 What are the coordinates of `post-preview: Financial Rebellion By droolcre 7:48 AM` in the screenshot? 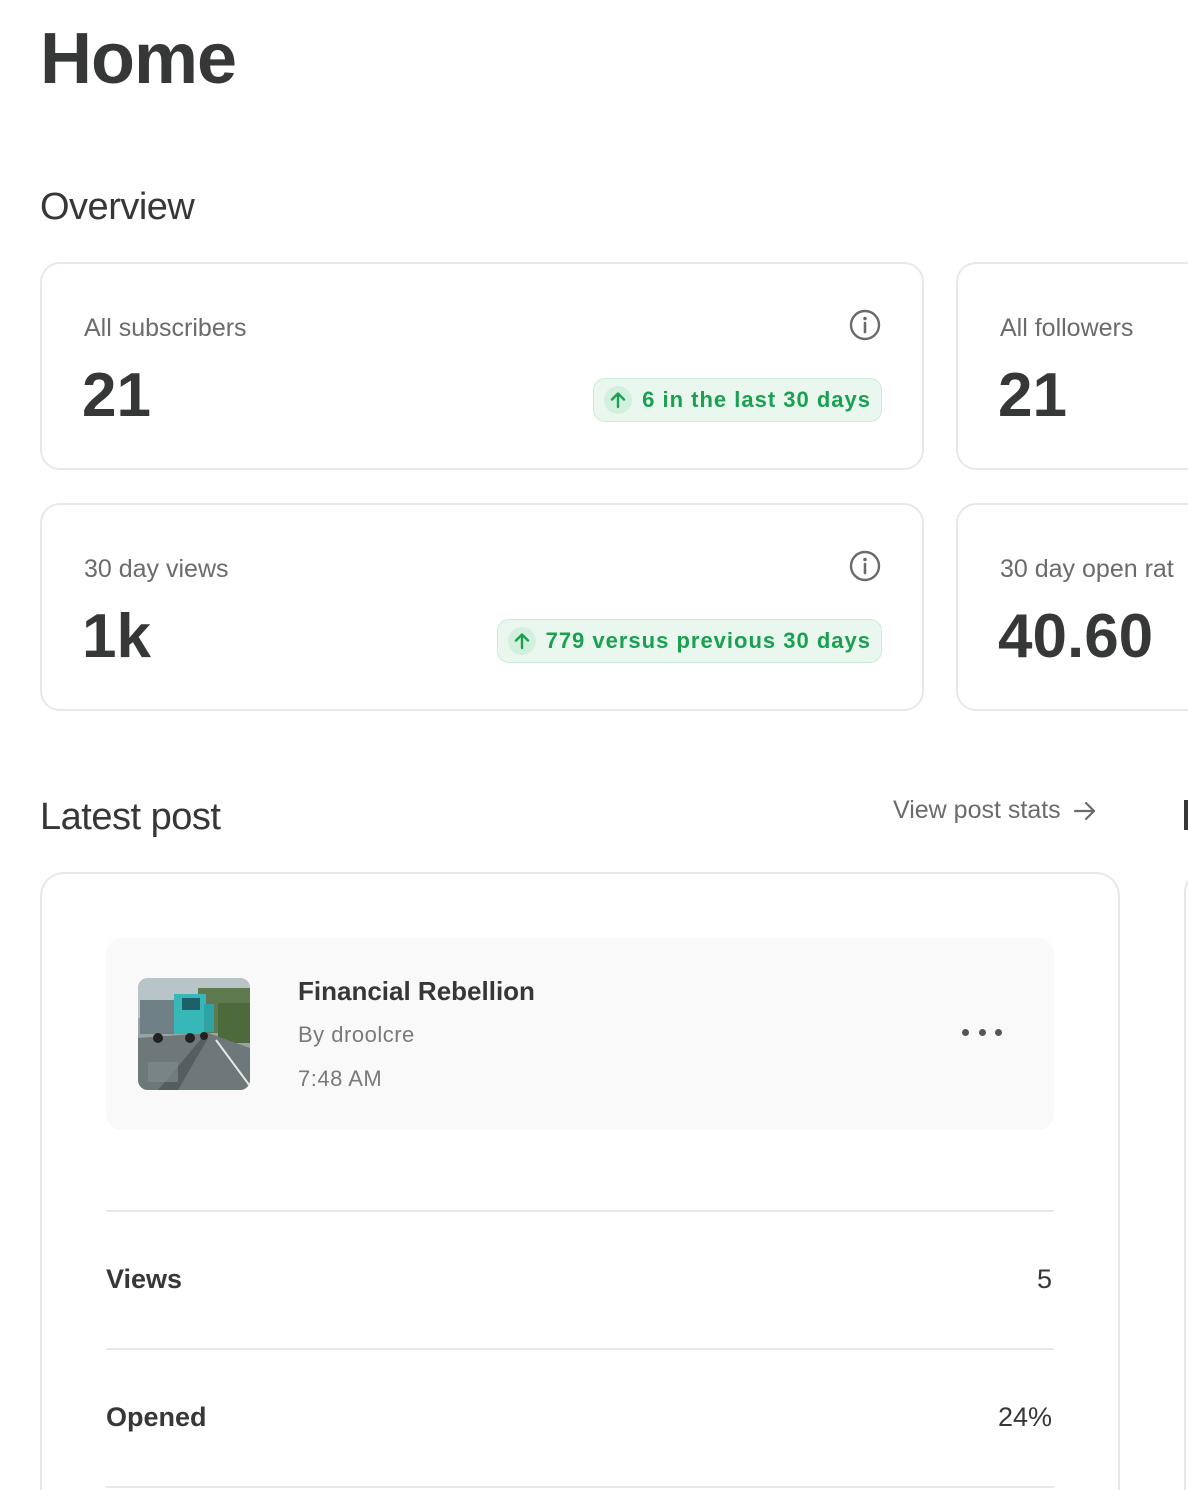 It's located at (580, 1034).